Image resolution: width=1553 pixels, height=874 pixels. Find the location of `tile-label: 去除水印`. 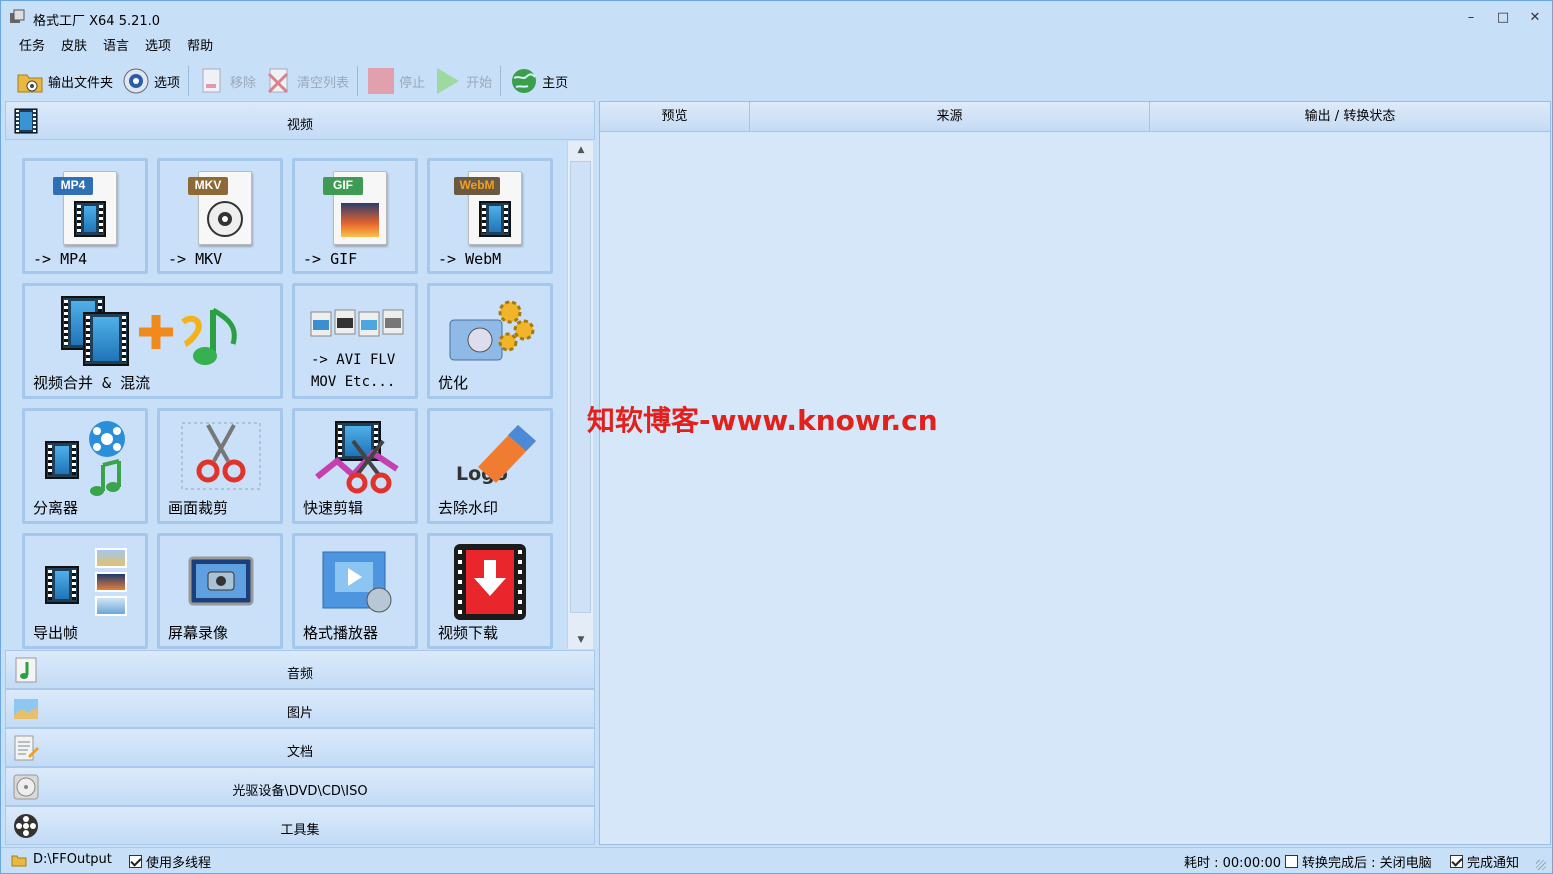

tile-label: 去除水印 is located at coordinates (468, 508).